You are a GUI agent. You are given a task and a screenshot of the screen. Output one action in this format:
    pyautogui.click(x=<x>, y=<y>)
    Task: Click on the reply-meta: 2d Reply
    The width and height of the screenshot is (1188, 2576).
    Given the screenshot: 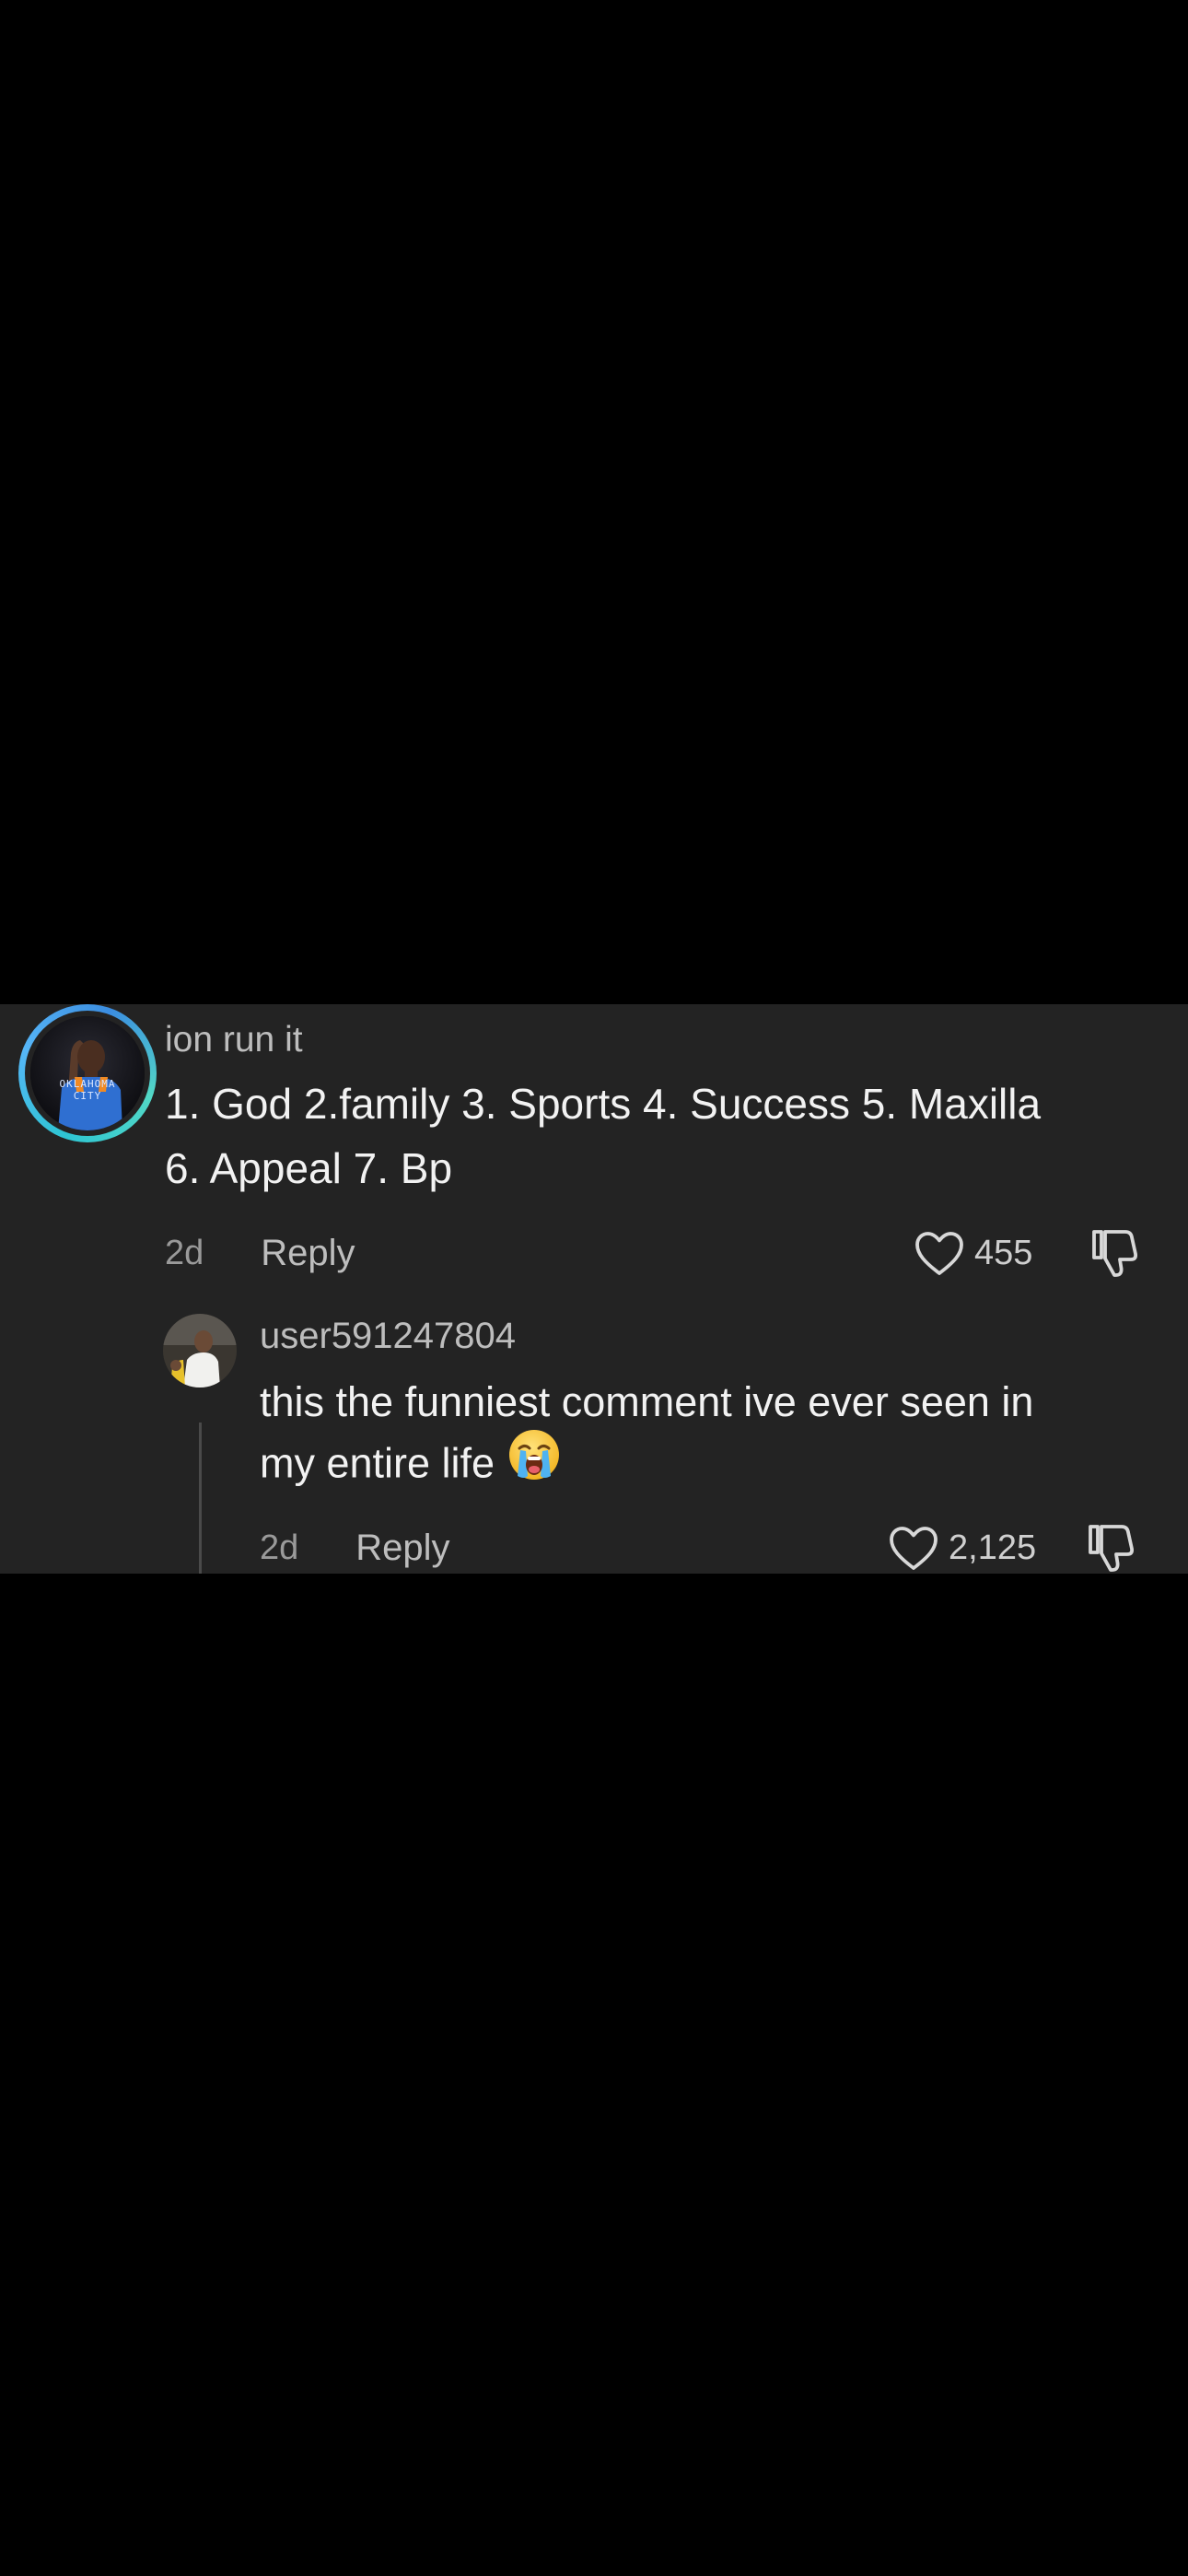 What is the action you would take?
    pyautogui.click(x=355, y=1547)
    